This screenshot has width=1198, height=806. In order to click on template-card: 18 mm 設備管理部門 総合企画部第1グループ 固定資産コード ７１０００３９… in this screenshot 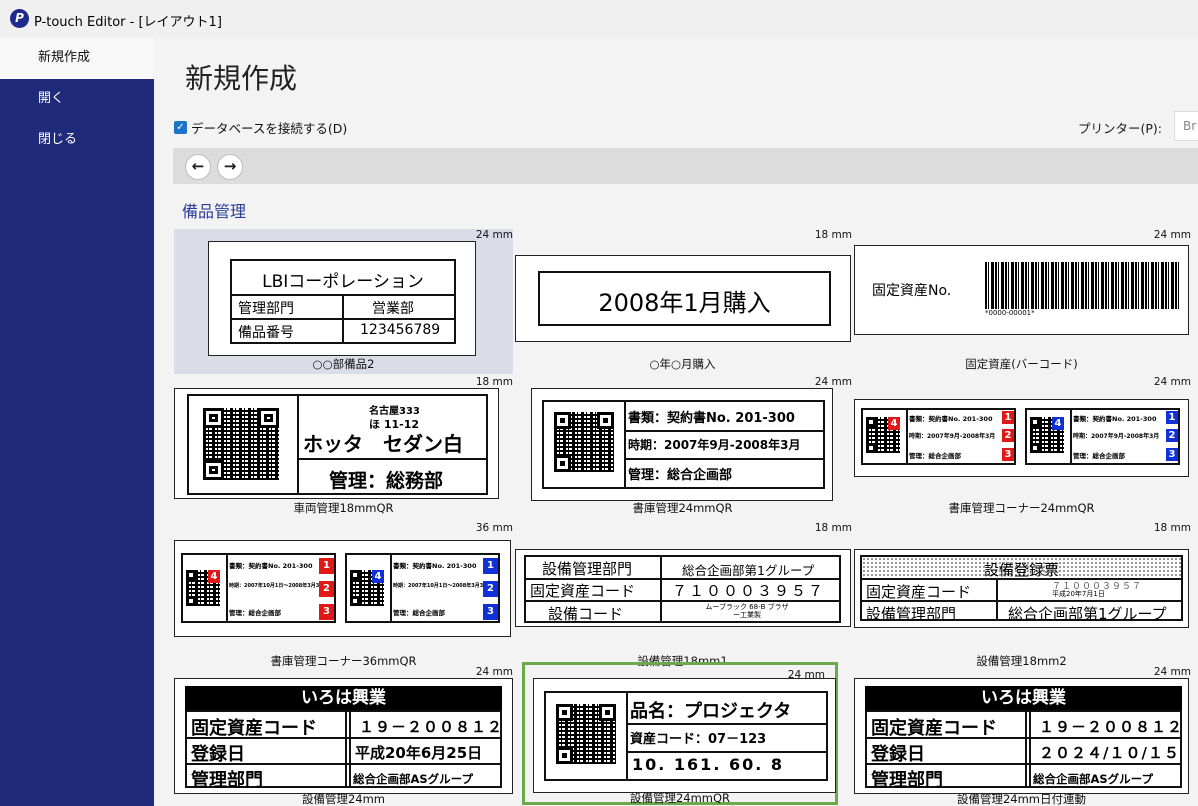, I will do `click(682, 597)`.